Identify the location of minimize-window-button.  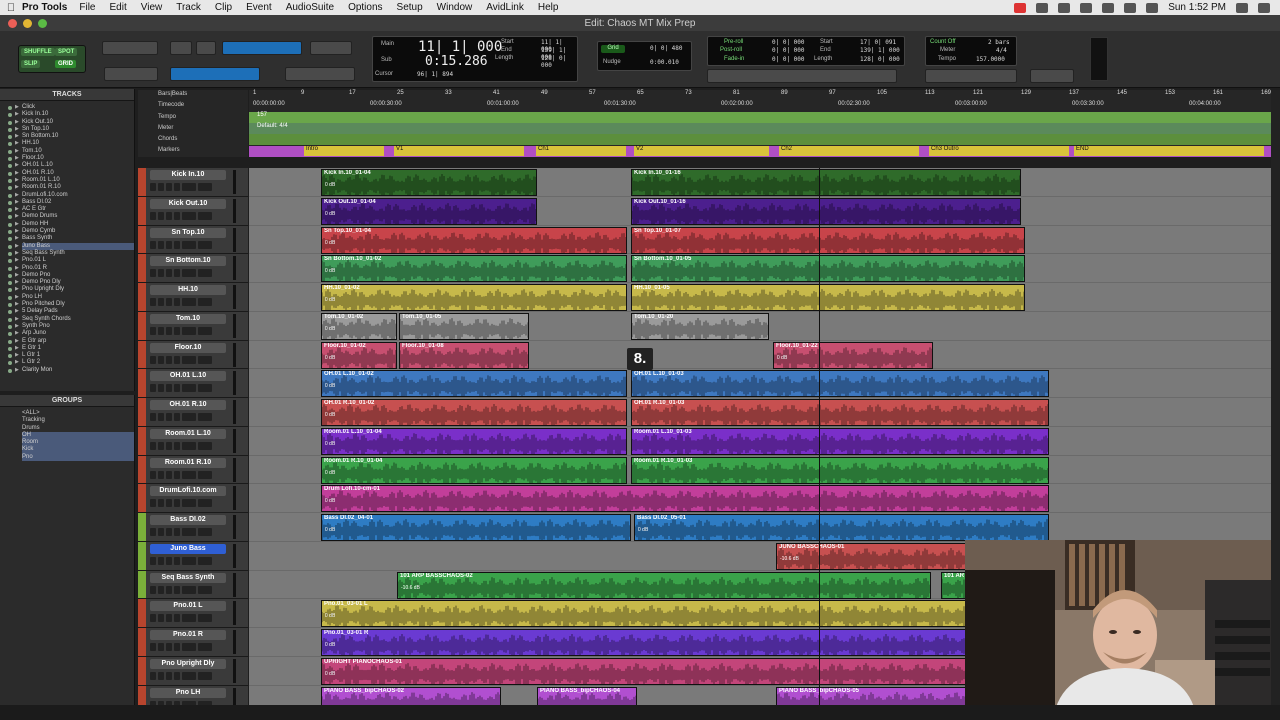
(27, 23).